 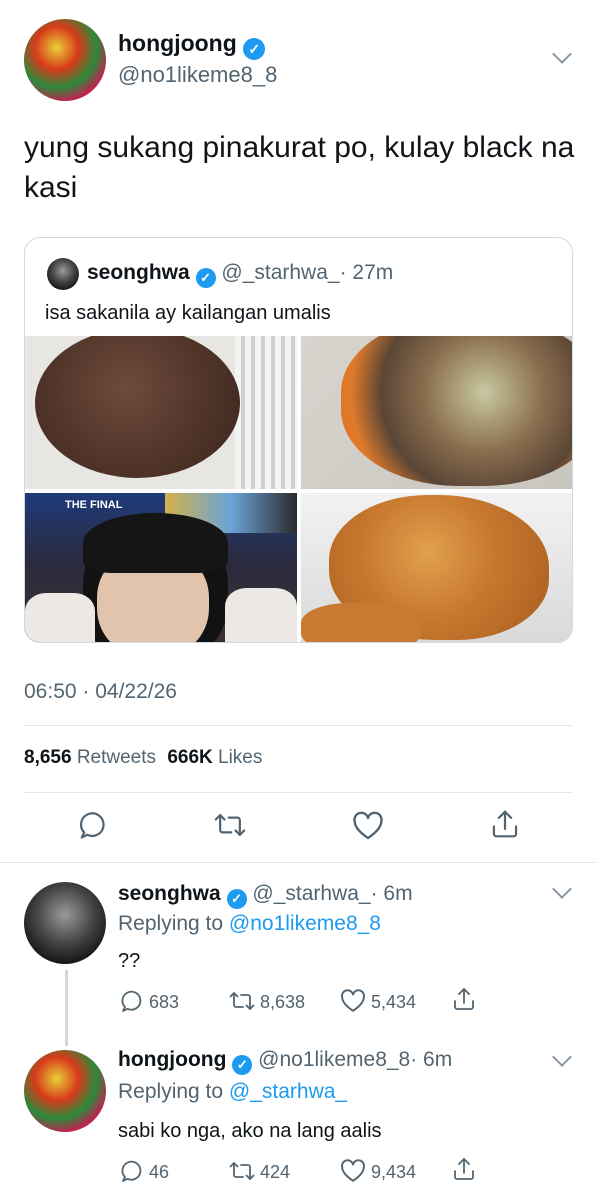 I want to click on reply-action-reply: 683, so click(x=149, y=1001).